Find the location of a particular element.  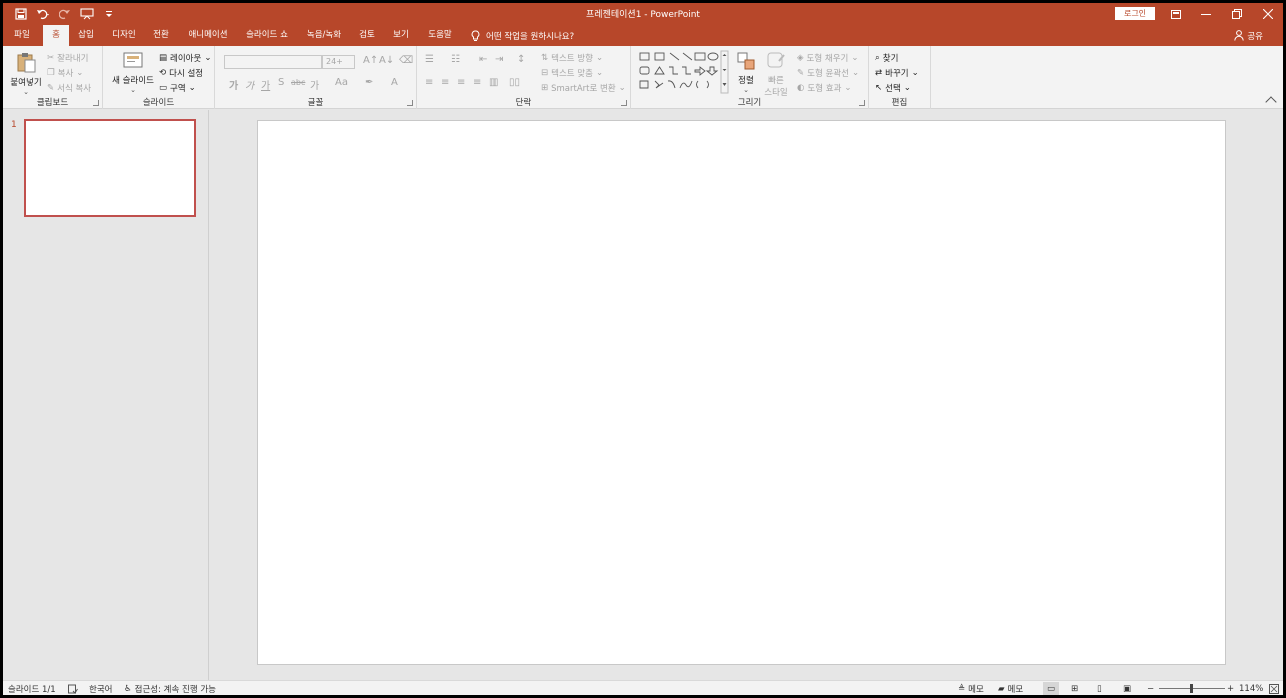

section-button: ▭ 구역 ⌄ is located at coordinates (177, 88).